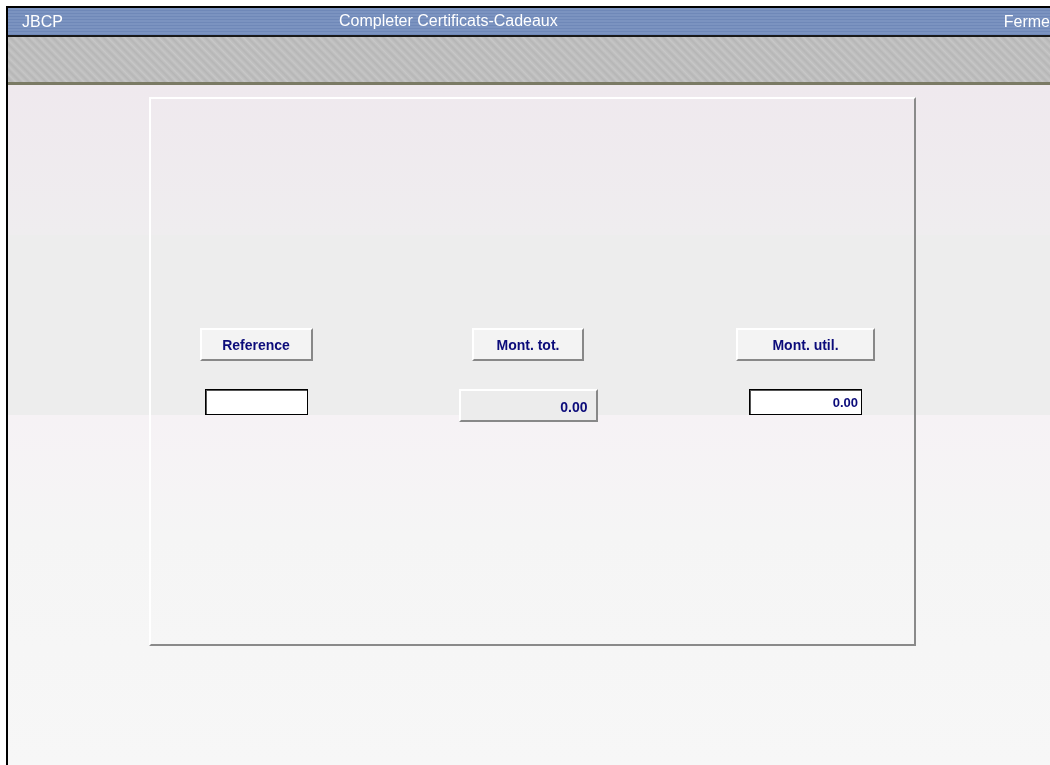 This screenshot has width=1050, height=765. Describe the element at coordinates (528, 344) in the screenshot. I see `column-header-button: Mont. tot.` at that location.